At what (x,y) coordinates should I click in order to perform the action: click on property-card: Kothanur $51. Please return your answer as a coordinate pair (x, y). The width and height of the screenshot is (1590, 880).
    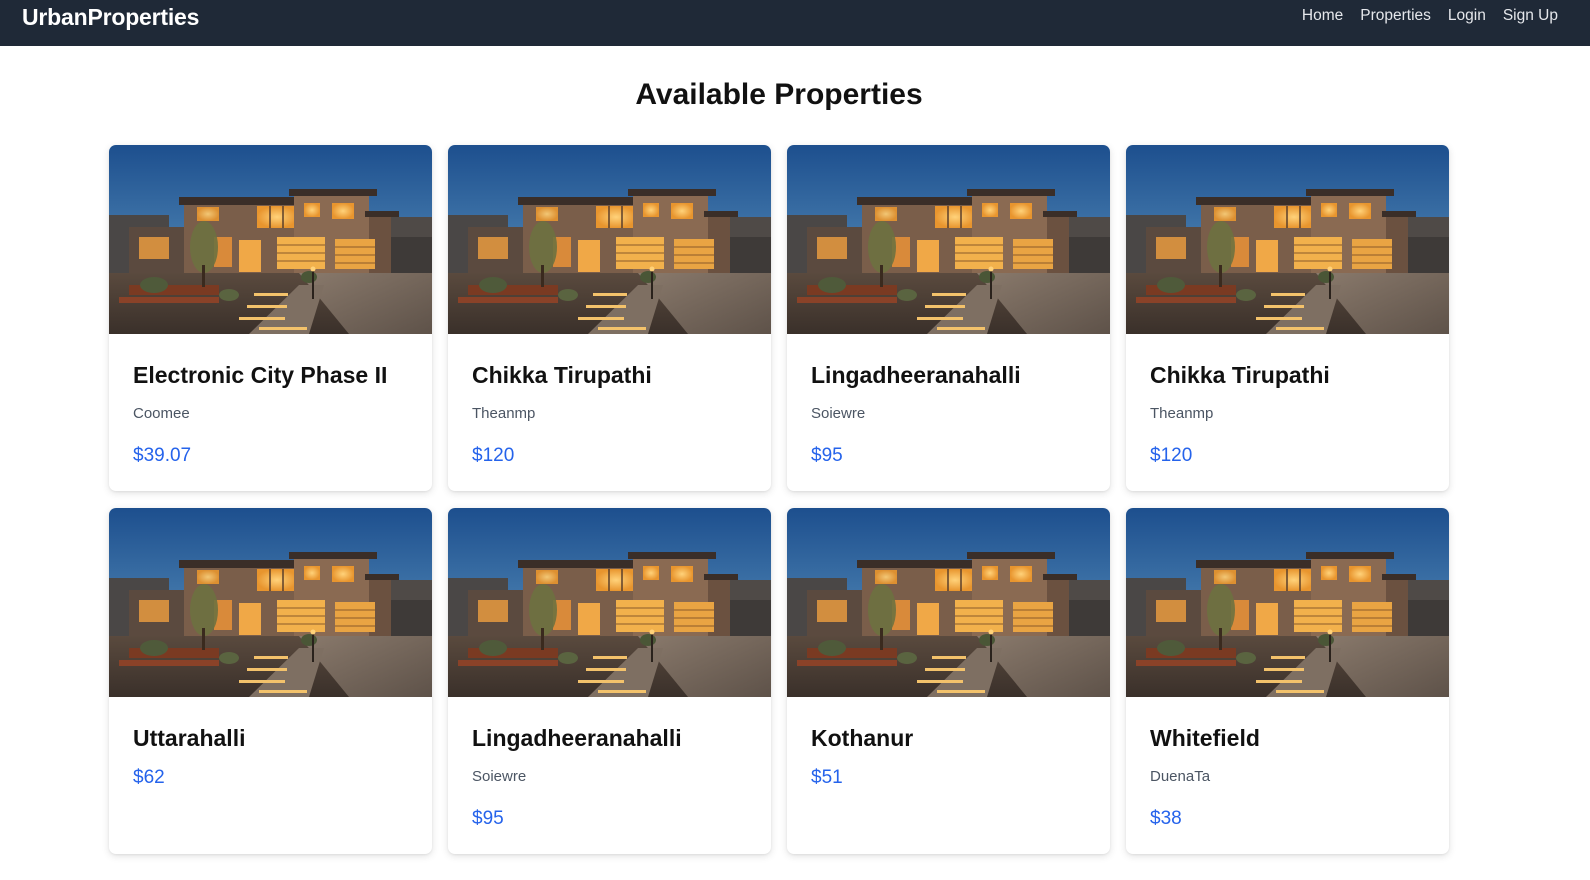
    Looking at the image, I should click on (948, 681).